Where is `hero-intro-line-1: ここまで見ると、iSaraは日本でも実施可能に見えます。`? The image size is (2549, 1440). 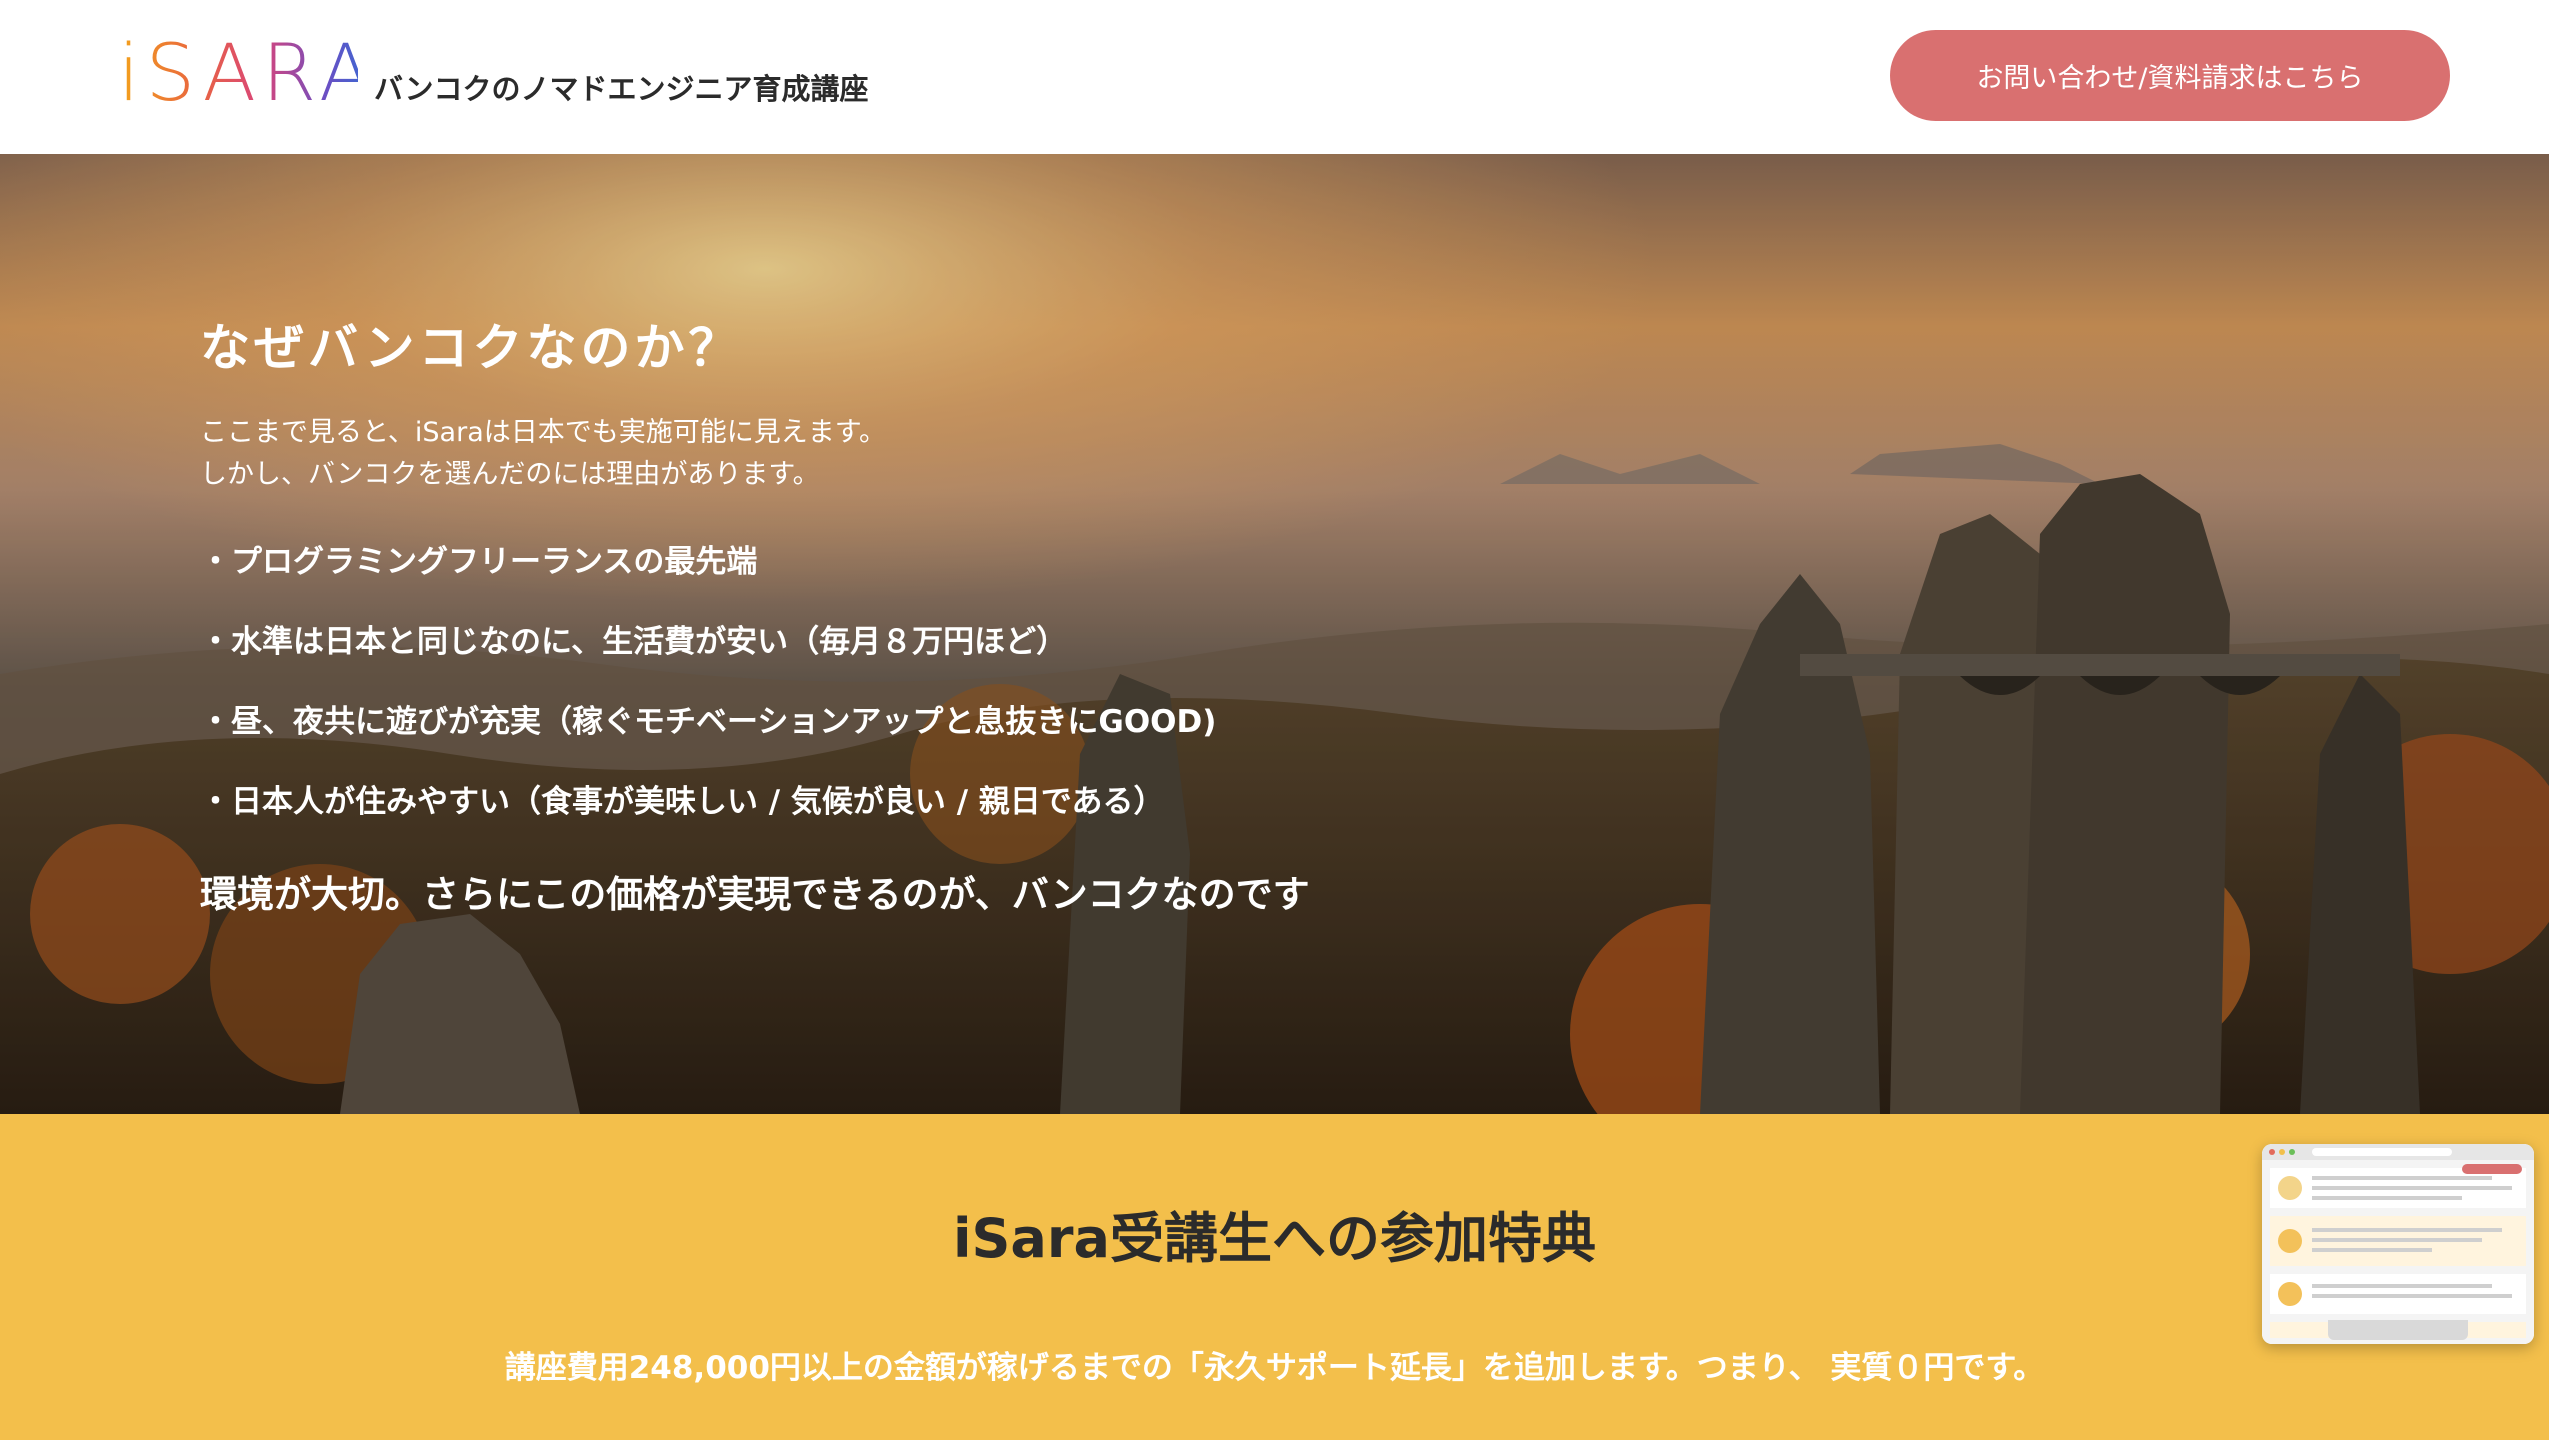 hero-intro-line-1: ここまで見ると、iSaraは日本でも実施可能に見えます。 is located at coordinates (543, 432).